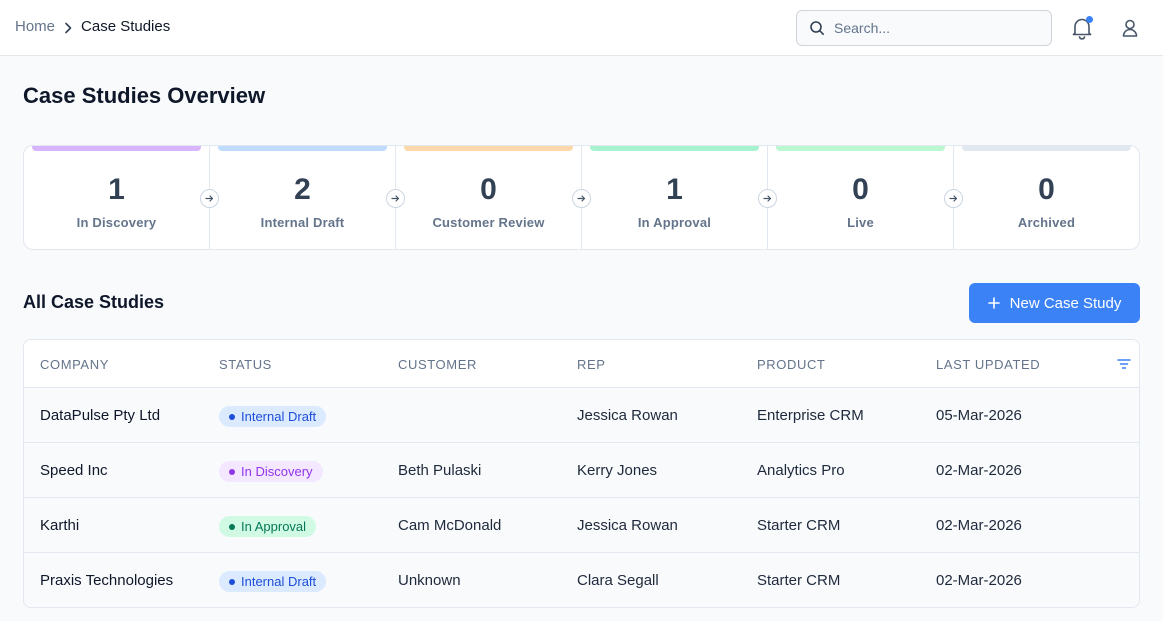 This screenshot has height=621, width=1163. I want to click on user-menu-button, so click(1130, 28).